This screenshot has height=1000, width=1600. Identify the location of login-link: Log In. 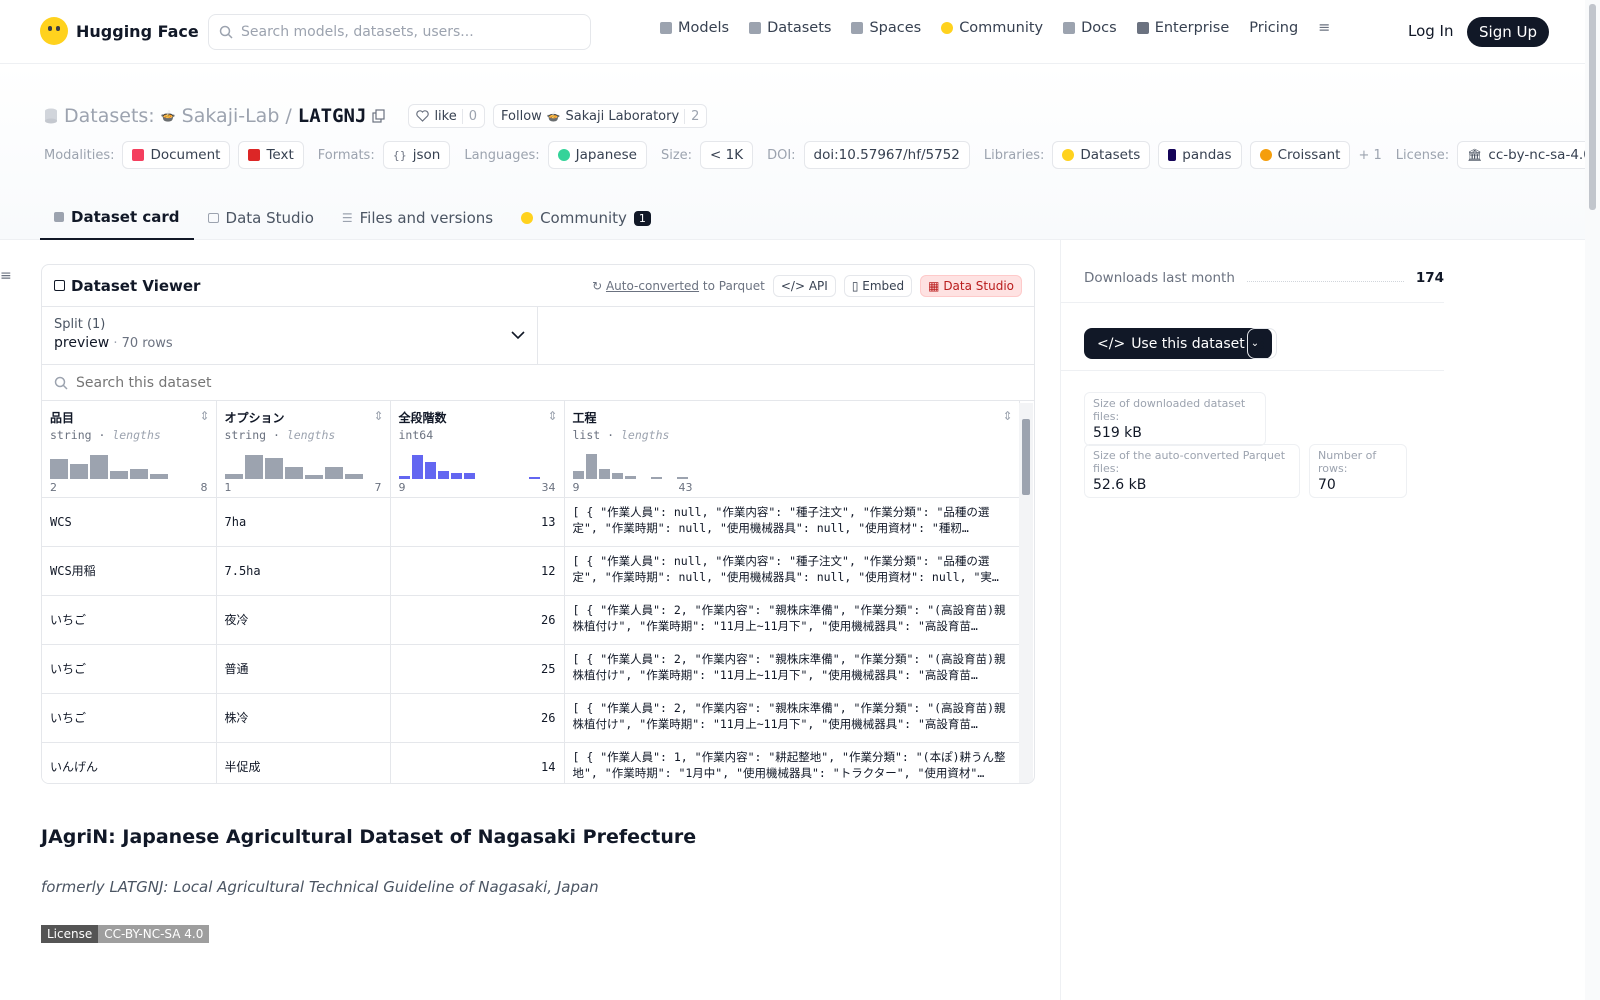
(1431, 31).